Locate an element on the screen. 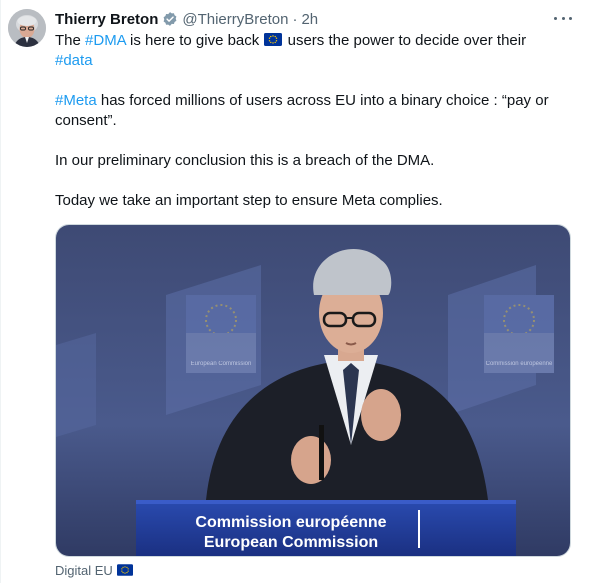 The width and height of the screenshot is (591, 583). divider is located at coordinates (0, 291).